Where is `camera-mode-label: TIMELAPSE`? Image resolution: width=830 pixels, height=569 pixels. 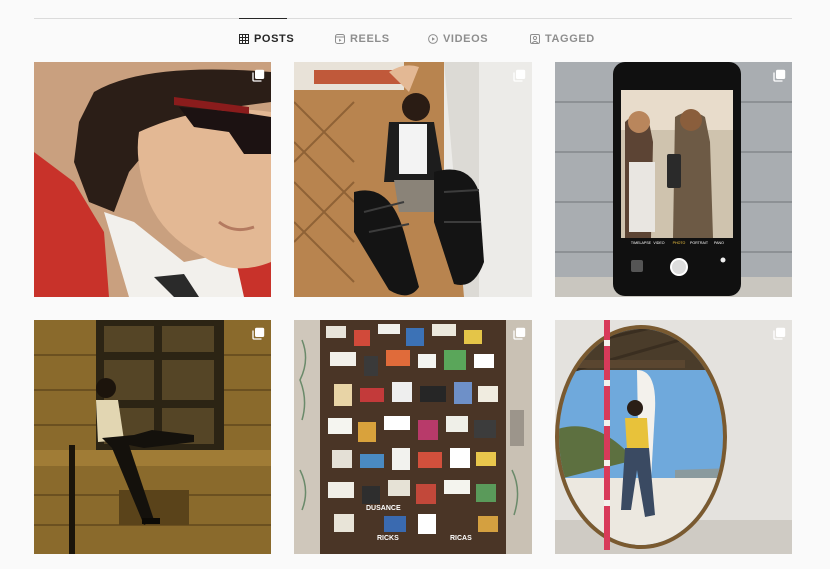 camera-mode-label: TIMELAPSE is located at coordinates (641, 243).